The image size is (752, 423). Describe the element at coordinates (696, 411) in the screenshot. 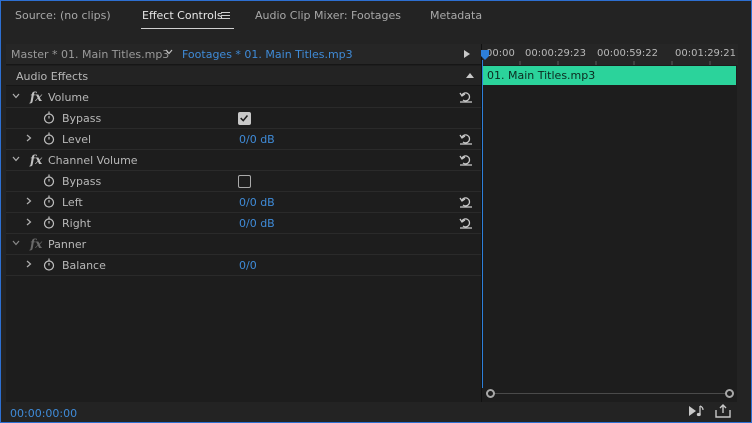

I see `play-audio-icon` at that location.